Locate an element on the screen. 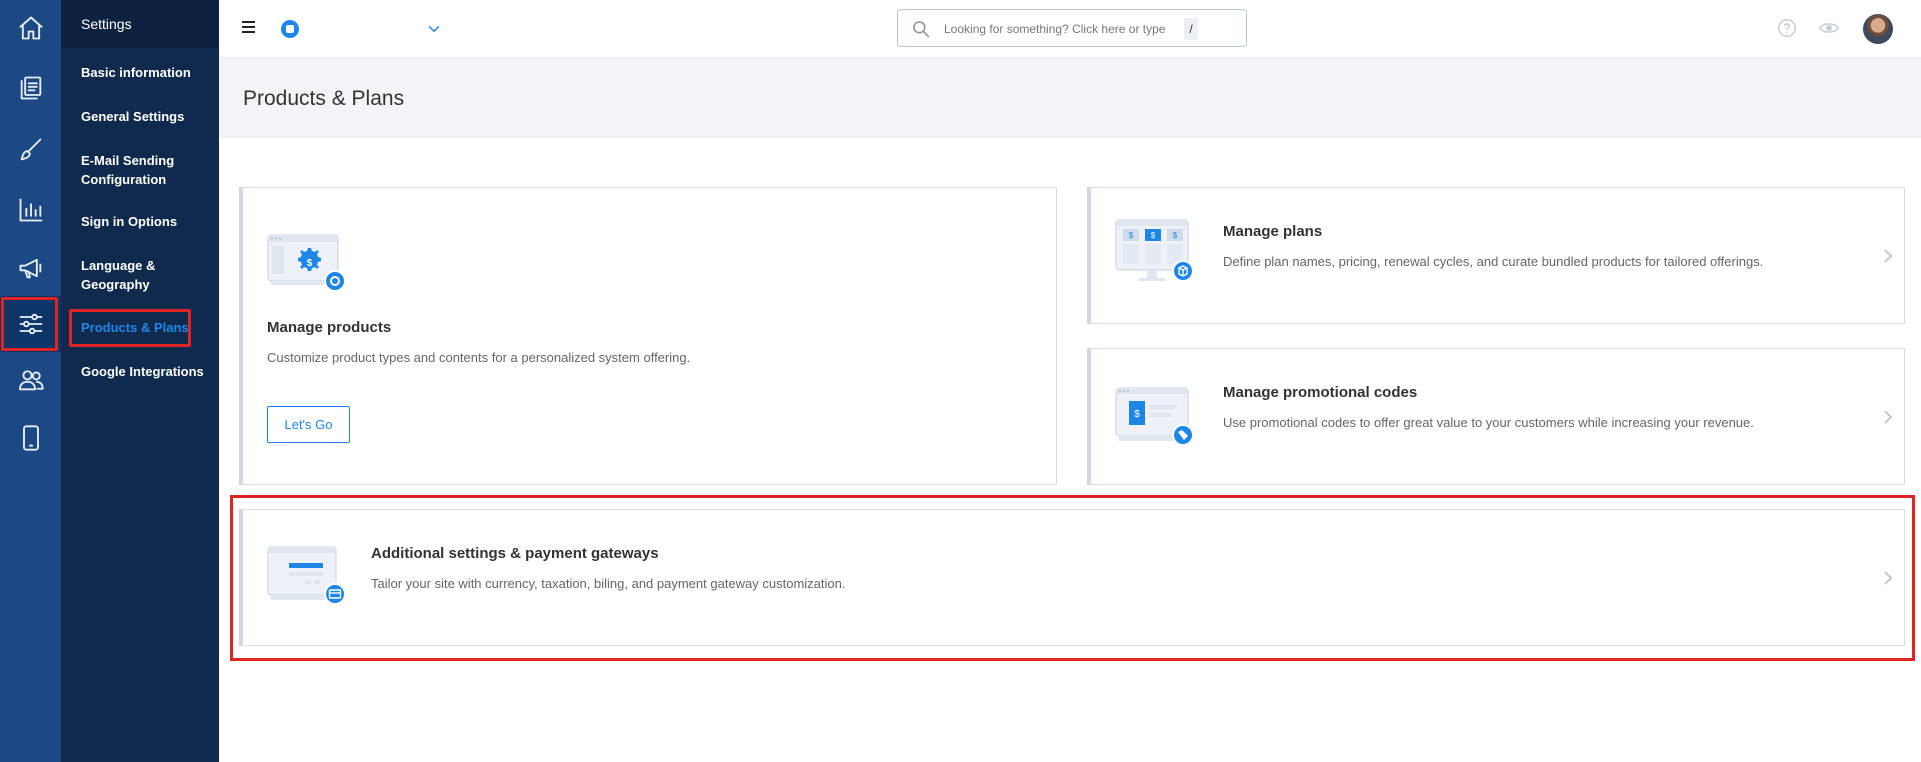  promo-illustration-icon: $ is located at coordinates (1154, 416).